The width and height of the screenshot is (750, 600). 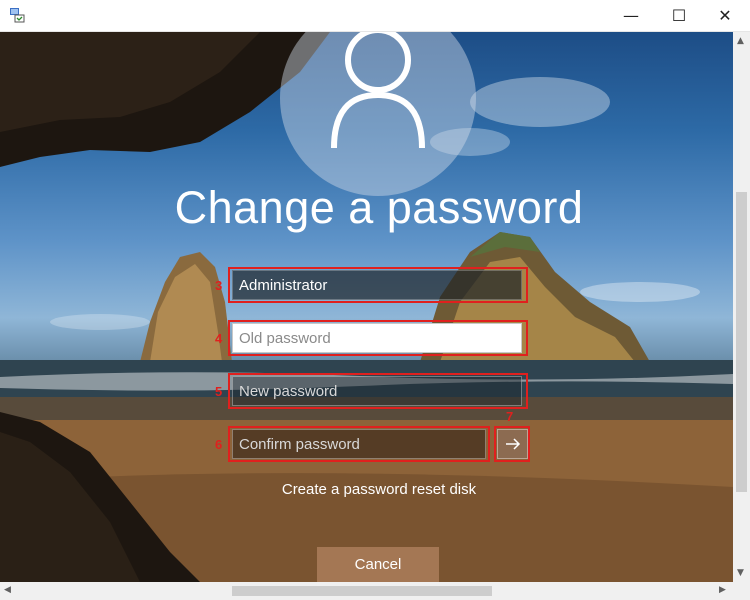 I want to click on annotation-box-confirm-password, so click(x=359, y=444).